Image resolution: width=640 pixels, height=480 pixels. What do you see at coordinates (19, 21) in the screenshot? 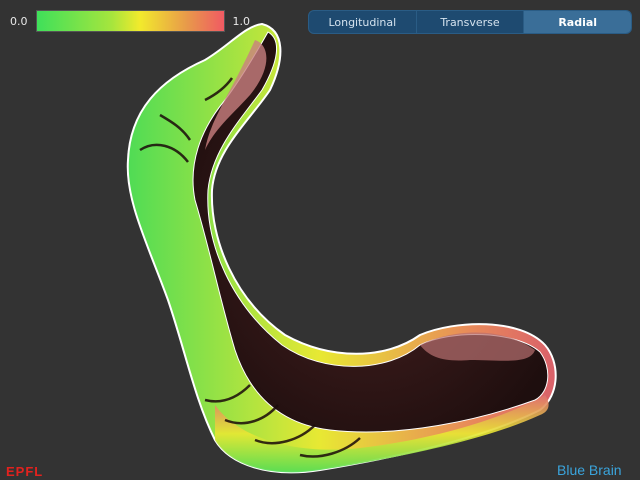
I see `scale-min-label: 0.0` at bounding box center [19, 21].